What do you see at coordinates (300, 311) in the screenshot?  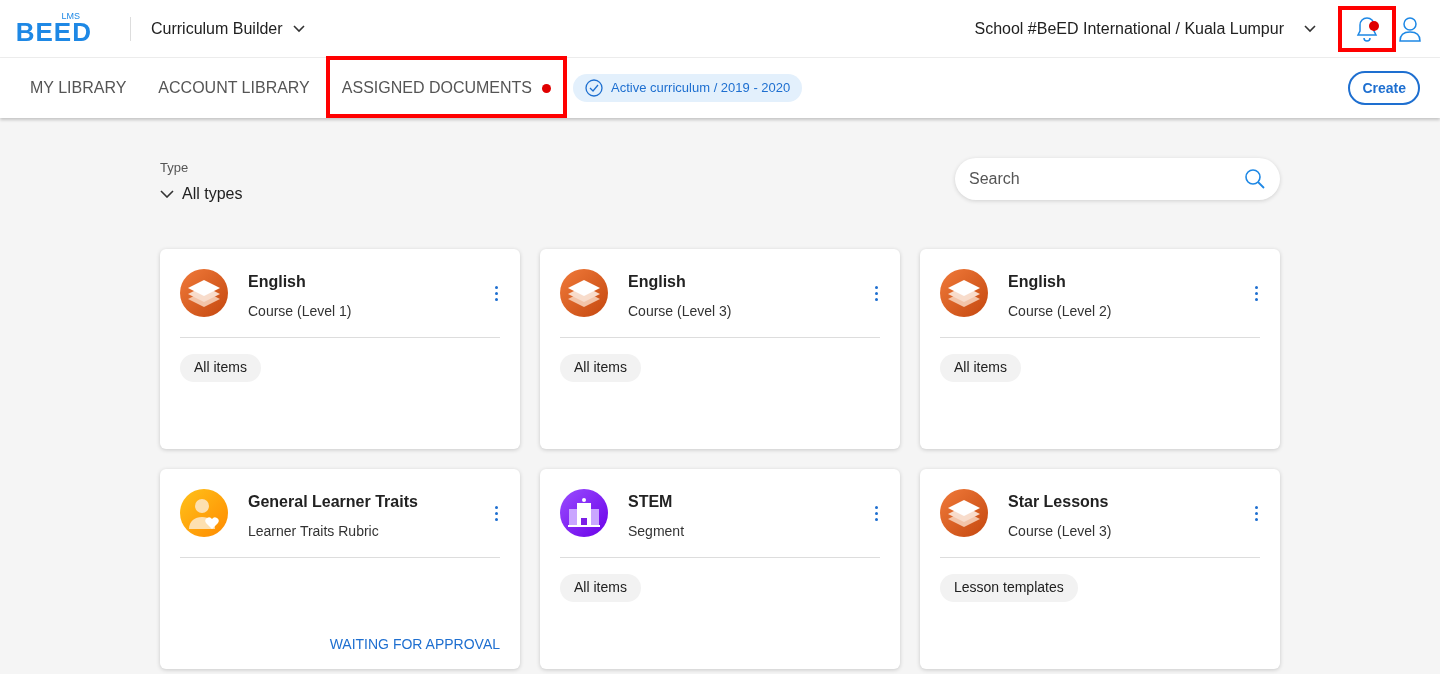 I see `card-subtitle: Course (Level 1)` at bounding box center [300, 311].